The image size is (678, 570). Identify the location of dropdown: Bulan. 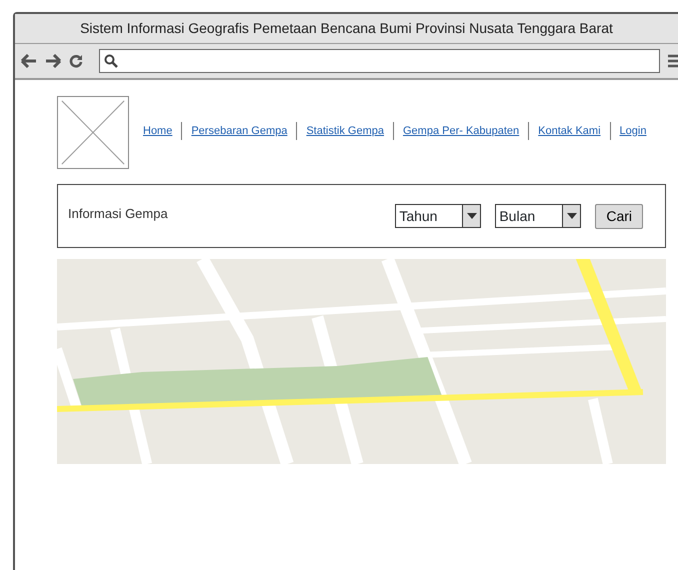
(538, 216).